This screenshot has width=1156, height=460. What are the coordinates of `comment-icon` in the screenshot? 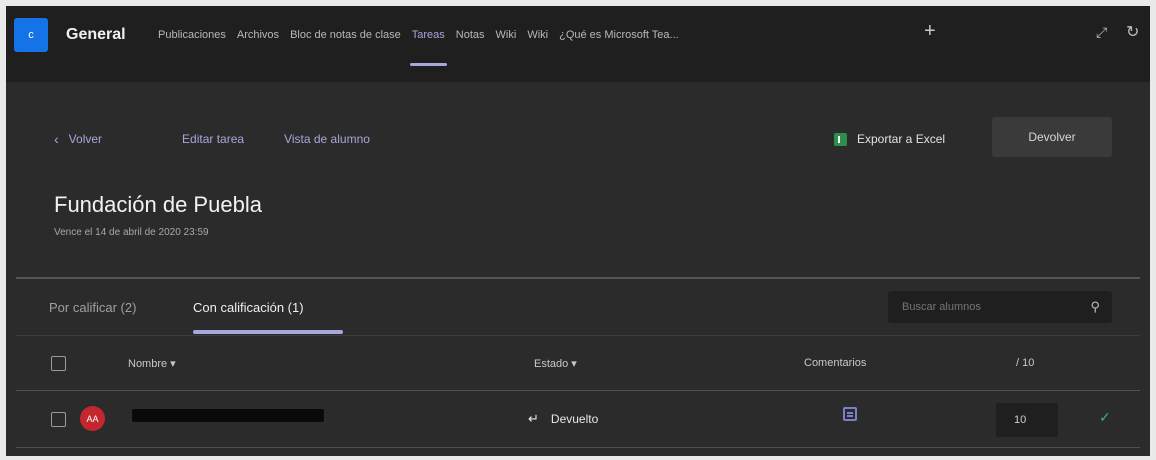 It's located at (850, 414).